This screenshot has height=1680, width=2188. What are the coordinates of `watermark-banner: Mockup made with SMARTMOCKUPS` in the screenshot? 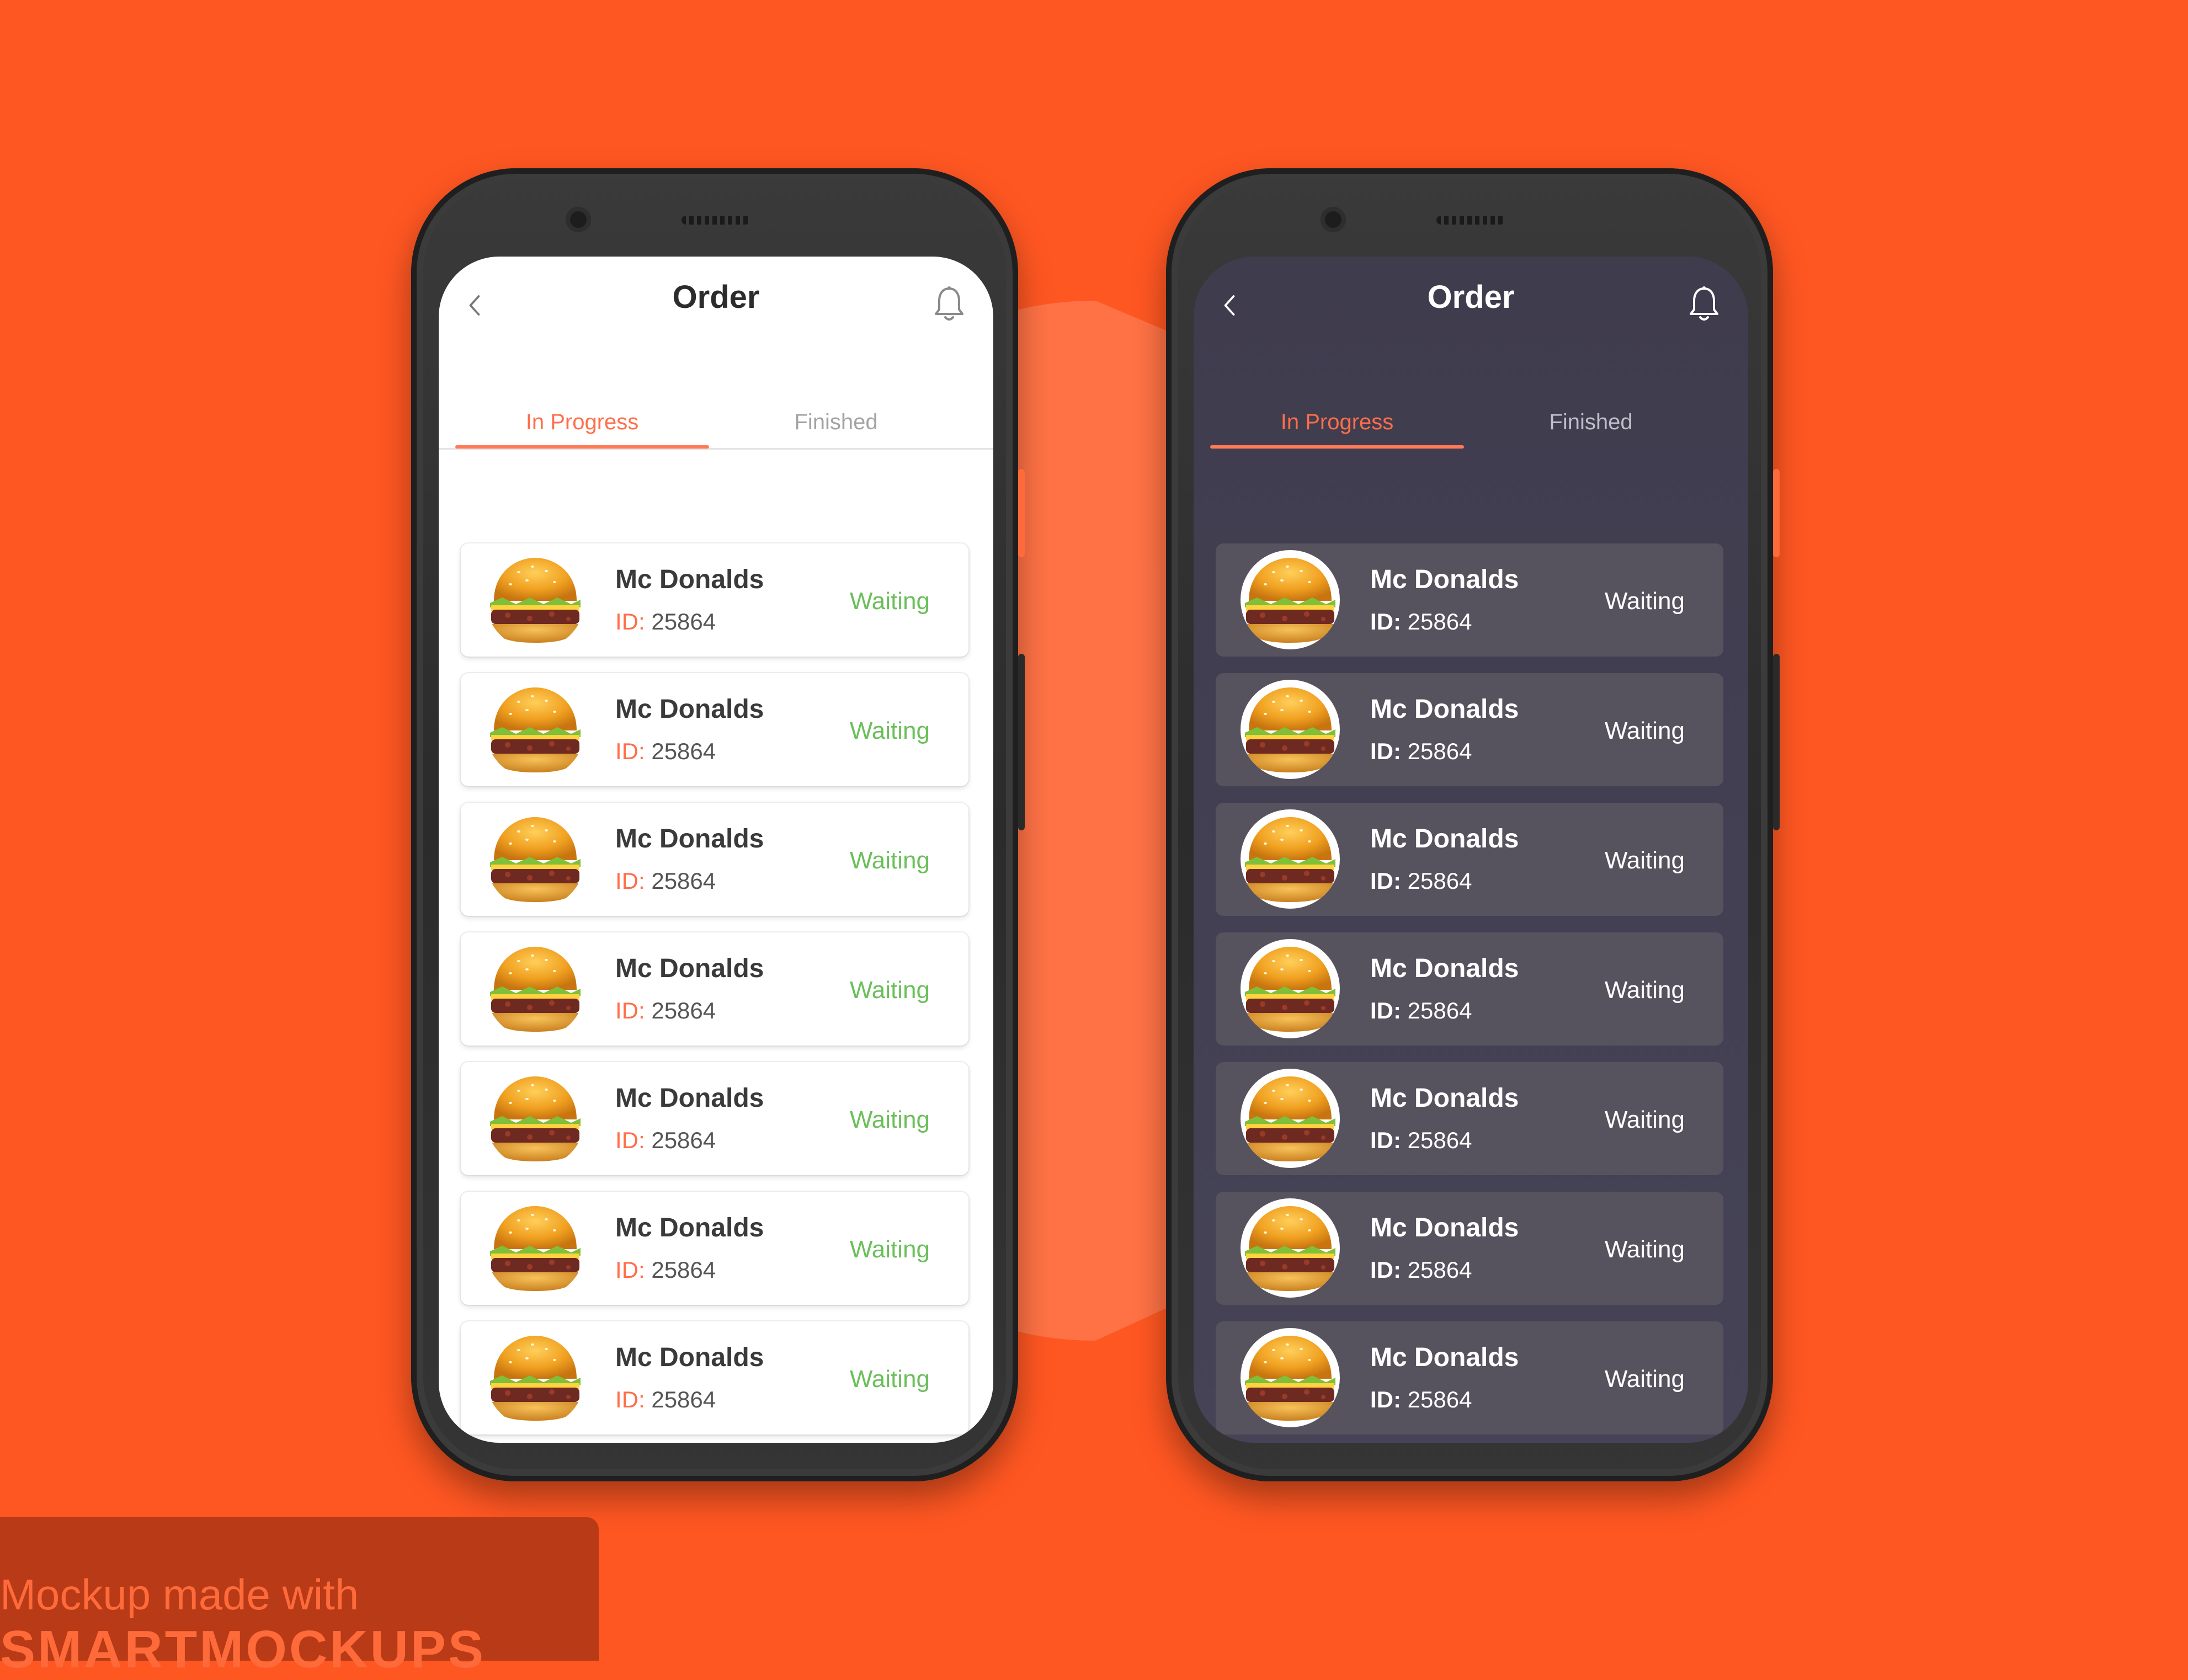 It's located at (299, 1598).